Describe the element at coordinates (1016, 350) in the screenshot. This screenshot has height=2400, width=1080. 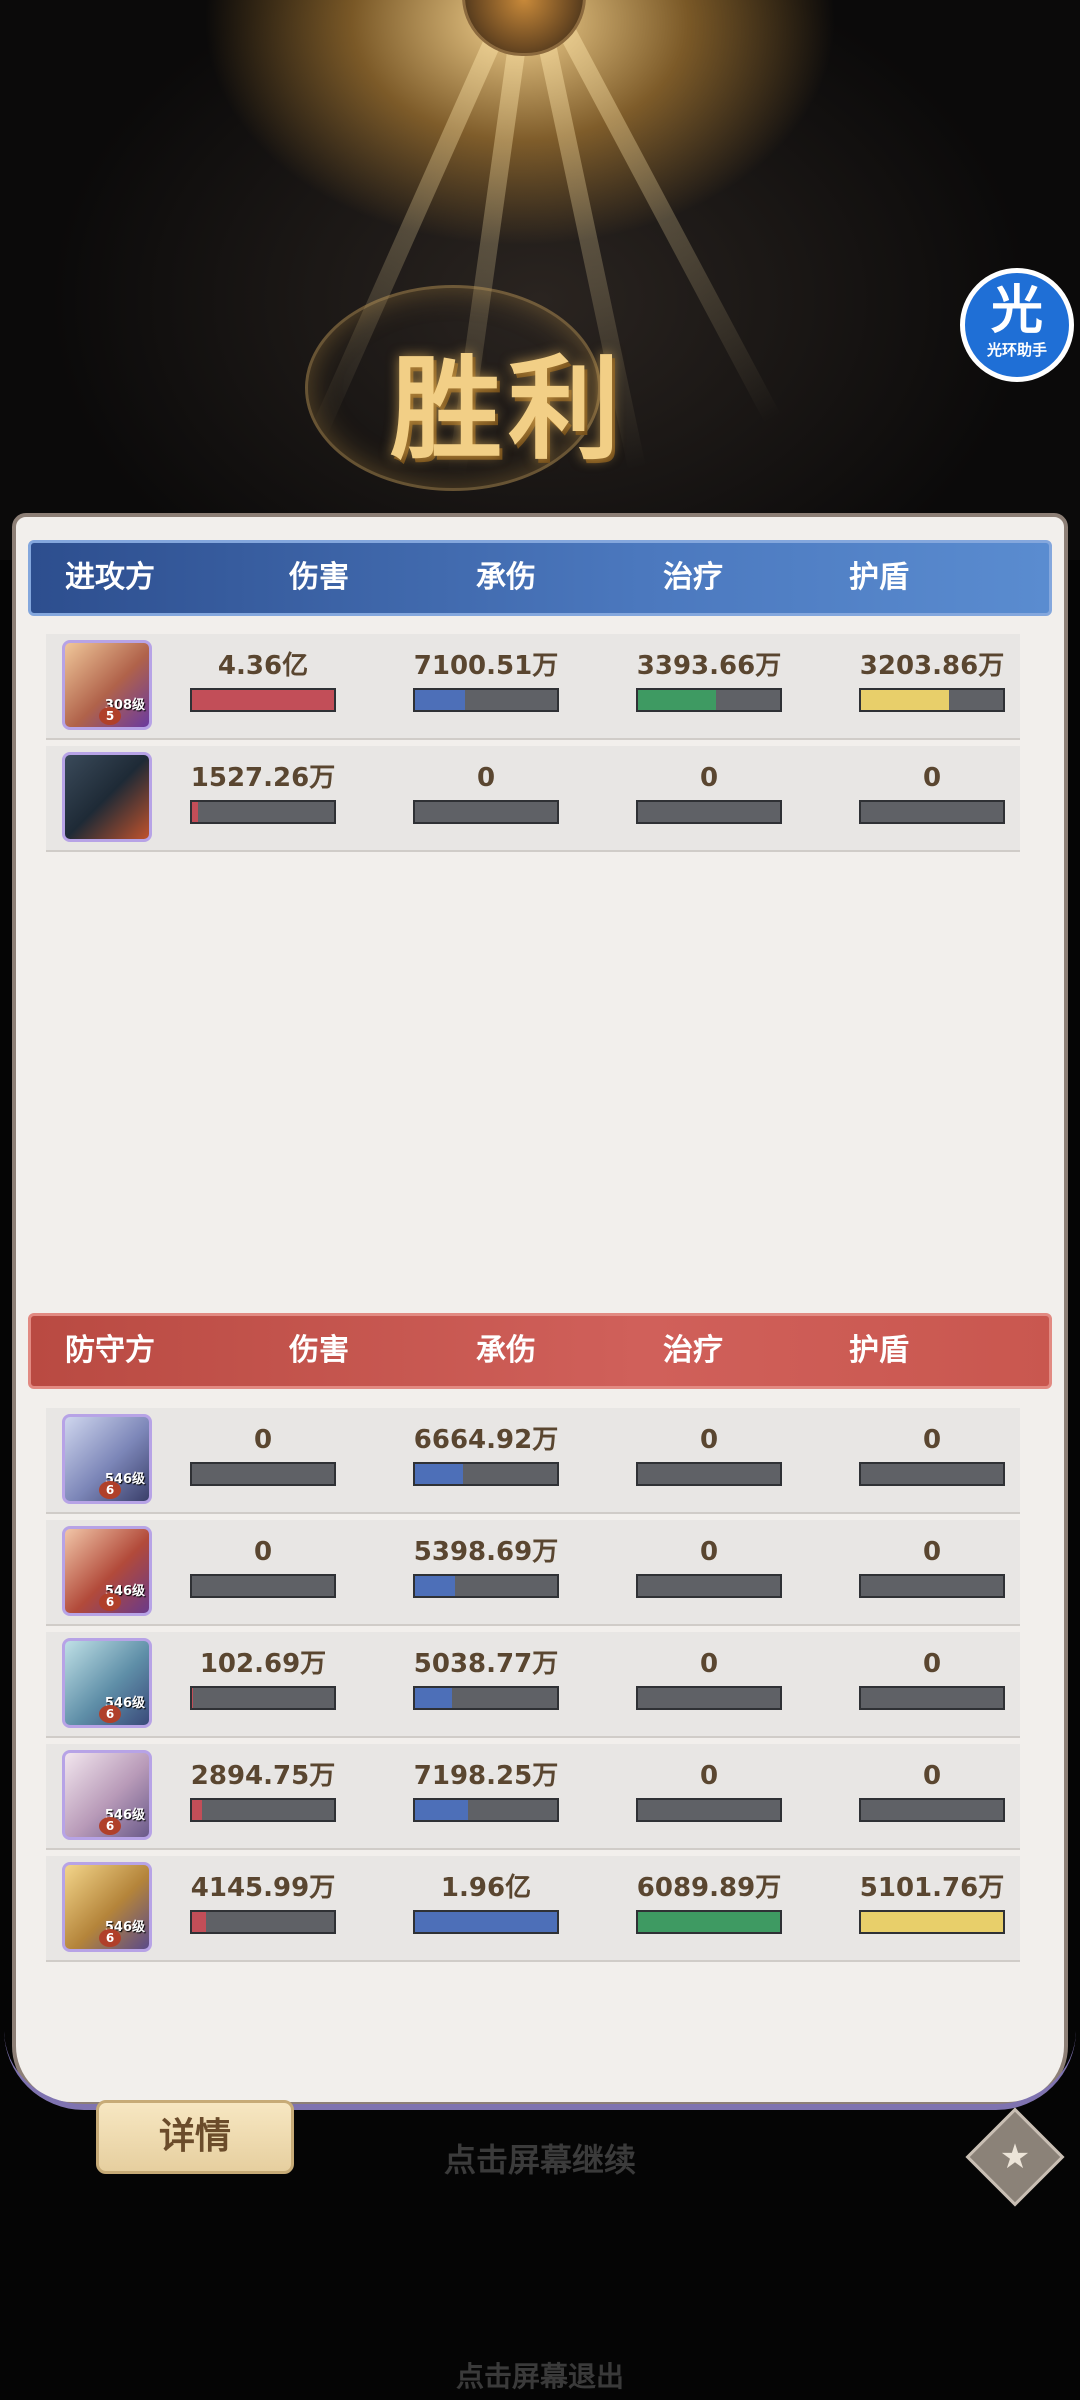
I see `helper-label: 光环助手` at that location.